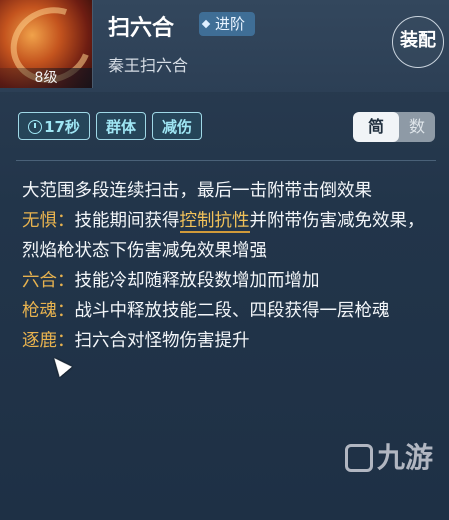 The width and height of the screenshot is (449, 520). What do you see at coordinates (121, 126) in the screenshot?
I see `target-tag: 群体` at bounding box center [121, 126].